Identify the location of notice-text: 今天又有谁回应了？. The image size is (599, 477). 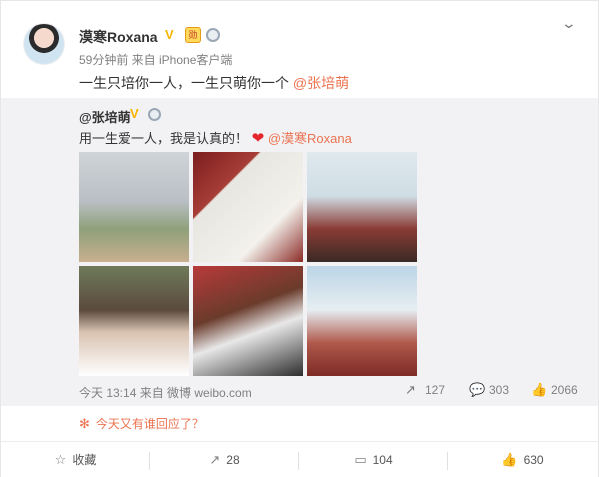
(149, 424).